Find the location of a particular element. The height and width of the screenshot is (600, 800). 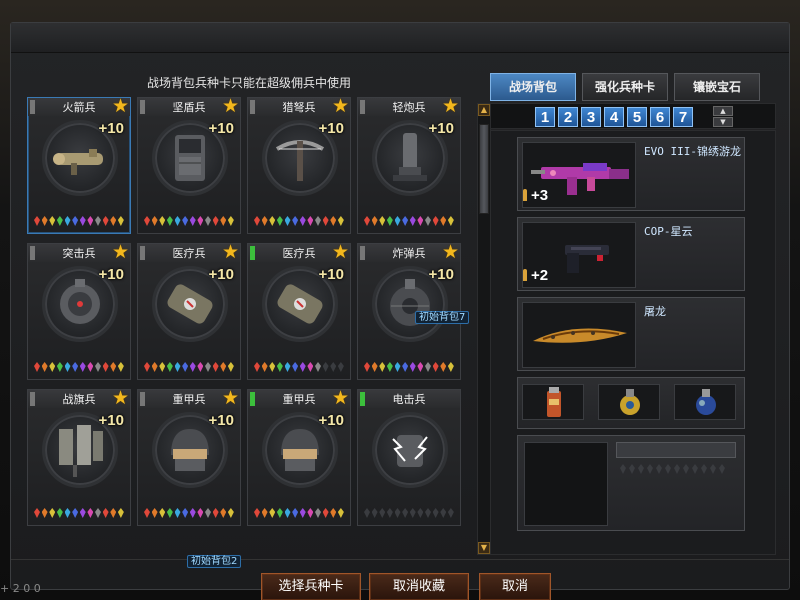

secondary-weapon-name: COP-星云 is located at coordinates (668, 231).